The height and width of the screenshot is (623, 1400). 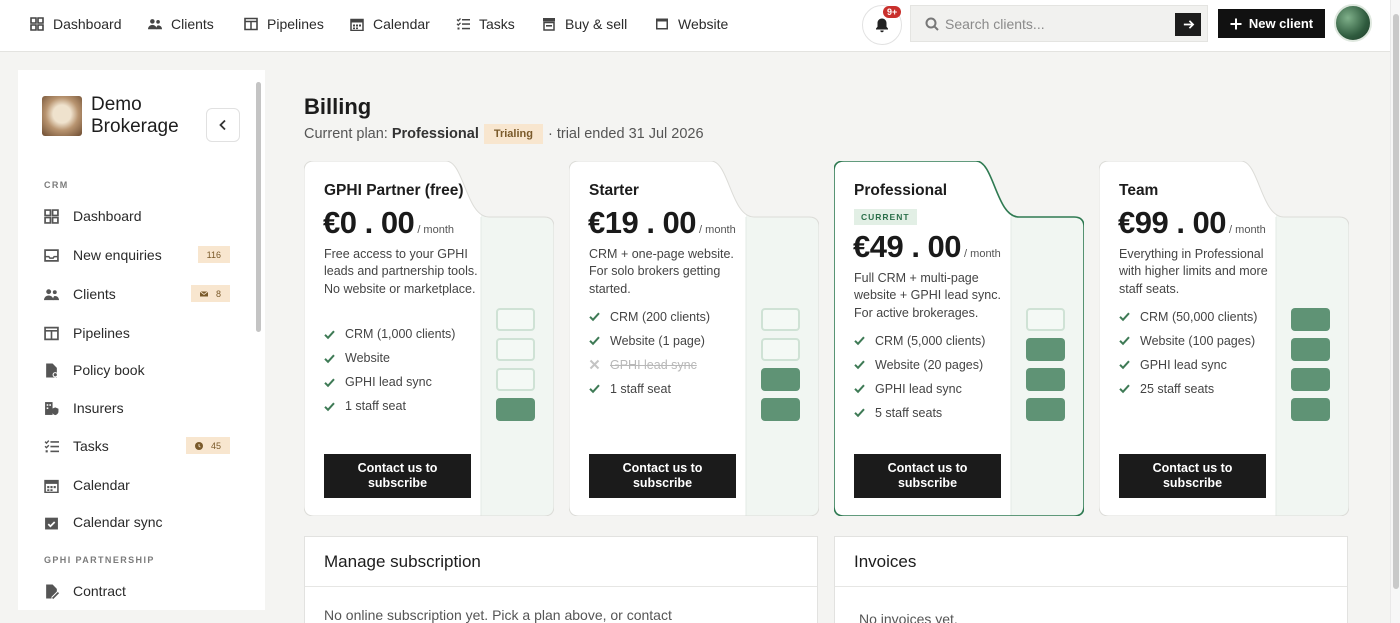 What do you see at coordinates (76, 24) in the screenshot?
I see `nav-dashboard: Dashboard` at bounding box center [76, 24].